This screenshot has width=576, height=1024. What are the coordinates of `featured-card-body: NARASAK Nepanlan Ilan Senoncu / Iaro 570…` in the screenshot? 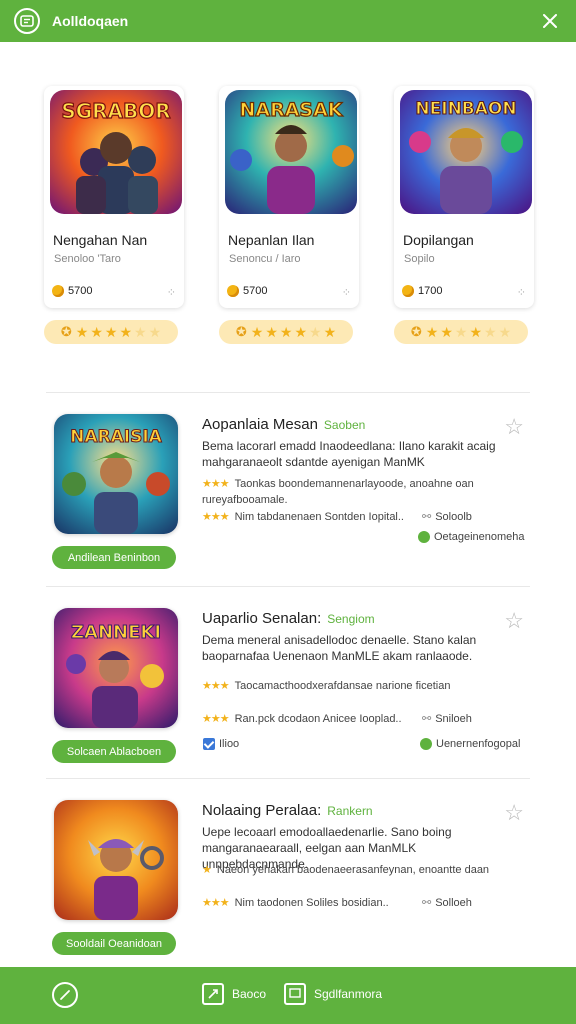 It's located at (289, 197).